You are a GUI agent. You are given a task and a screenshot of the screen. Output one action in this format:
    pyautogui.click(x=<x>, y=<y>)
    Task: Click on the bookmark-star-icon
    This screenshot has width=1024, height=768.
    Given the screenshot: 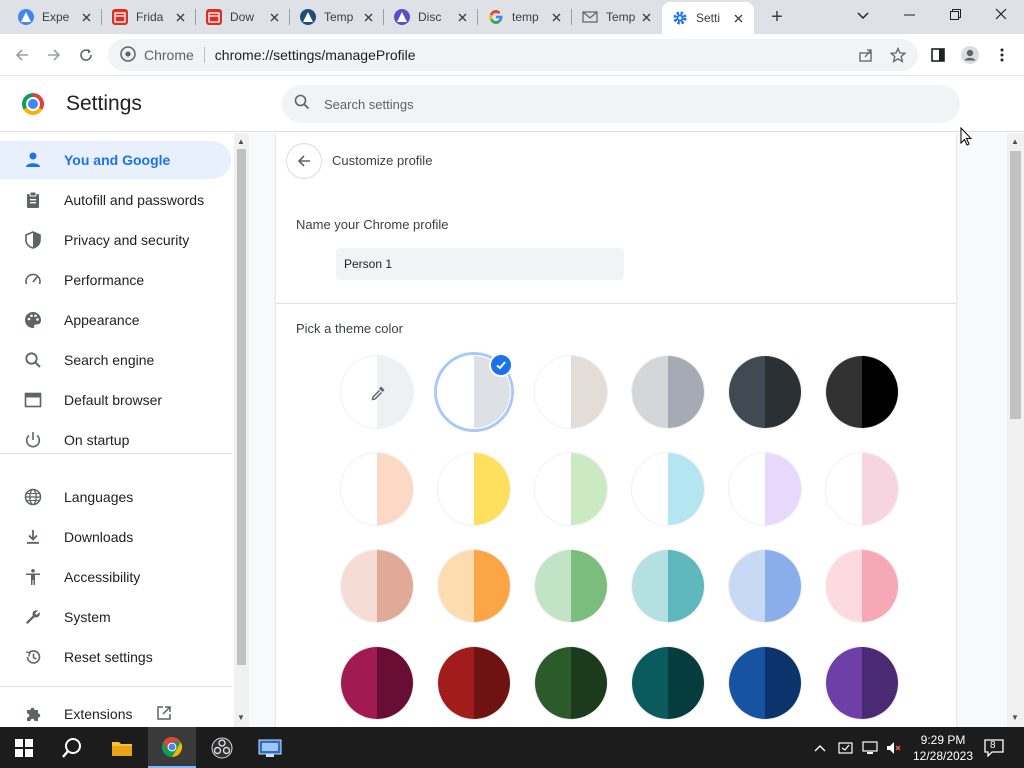 What is the action you would take?
    pyautogui.click(x=898, y=55)
    